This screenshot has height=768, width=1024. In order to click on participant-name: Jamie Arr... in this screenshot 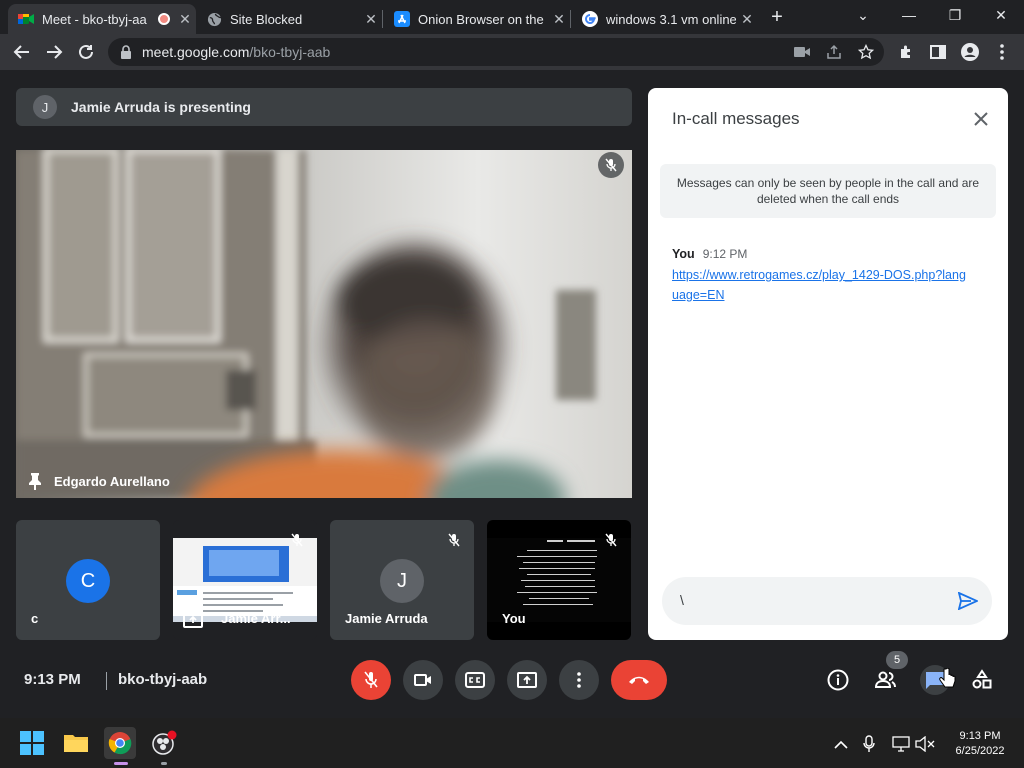, I will do `click(256, 618)`.